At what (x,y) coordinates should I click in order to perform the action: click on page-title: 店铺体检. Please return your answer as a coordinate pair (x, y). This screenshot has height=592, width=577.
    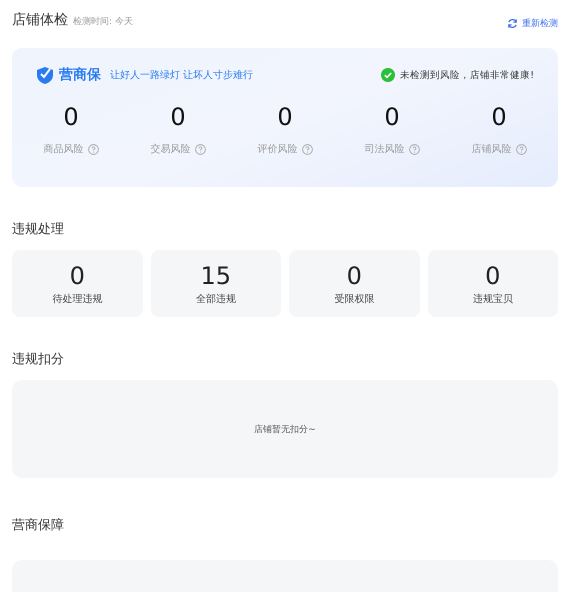
    Looking at the image, I should click on (40, 20).